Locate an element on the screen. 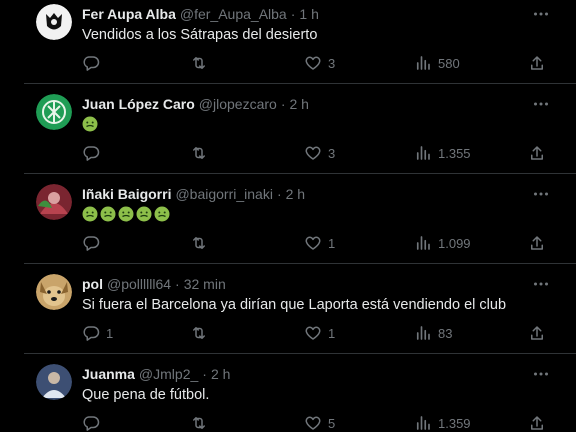 The height and width of the screenshot is (432, 576). tweet-actions: 1 1.099 is located at coordinates (321, 243).